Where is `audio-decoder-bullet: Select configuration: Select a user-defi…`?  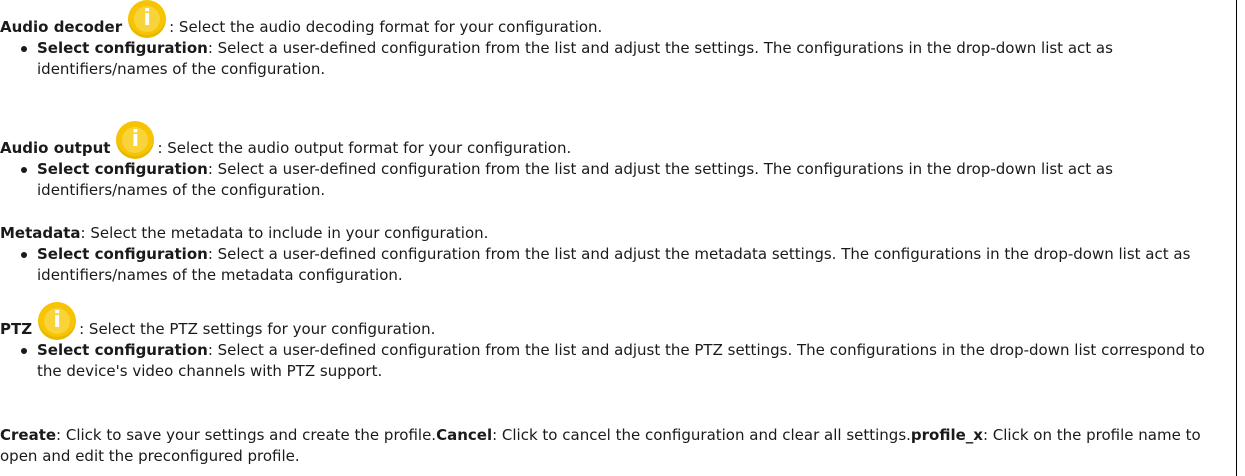 audio-decoder-bullet: Select configuration: Select a user-defi… is located at coordinates (612, 59).